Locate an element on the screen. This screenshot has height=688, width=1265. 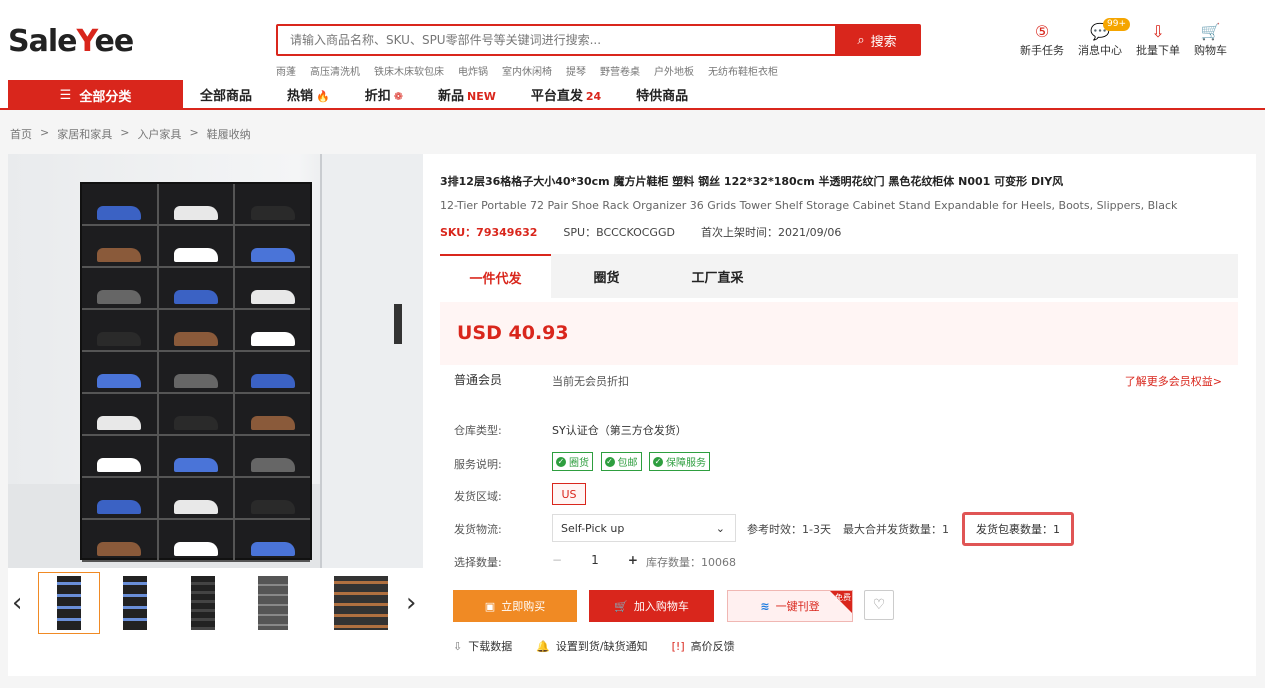
warehouse-value: SY认证仓（第三方仓发货） is located at coordinates (619, 430).